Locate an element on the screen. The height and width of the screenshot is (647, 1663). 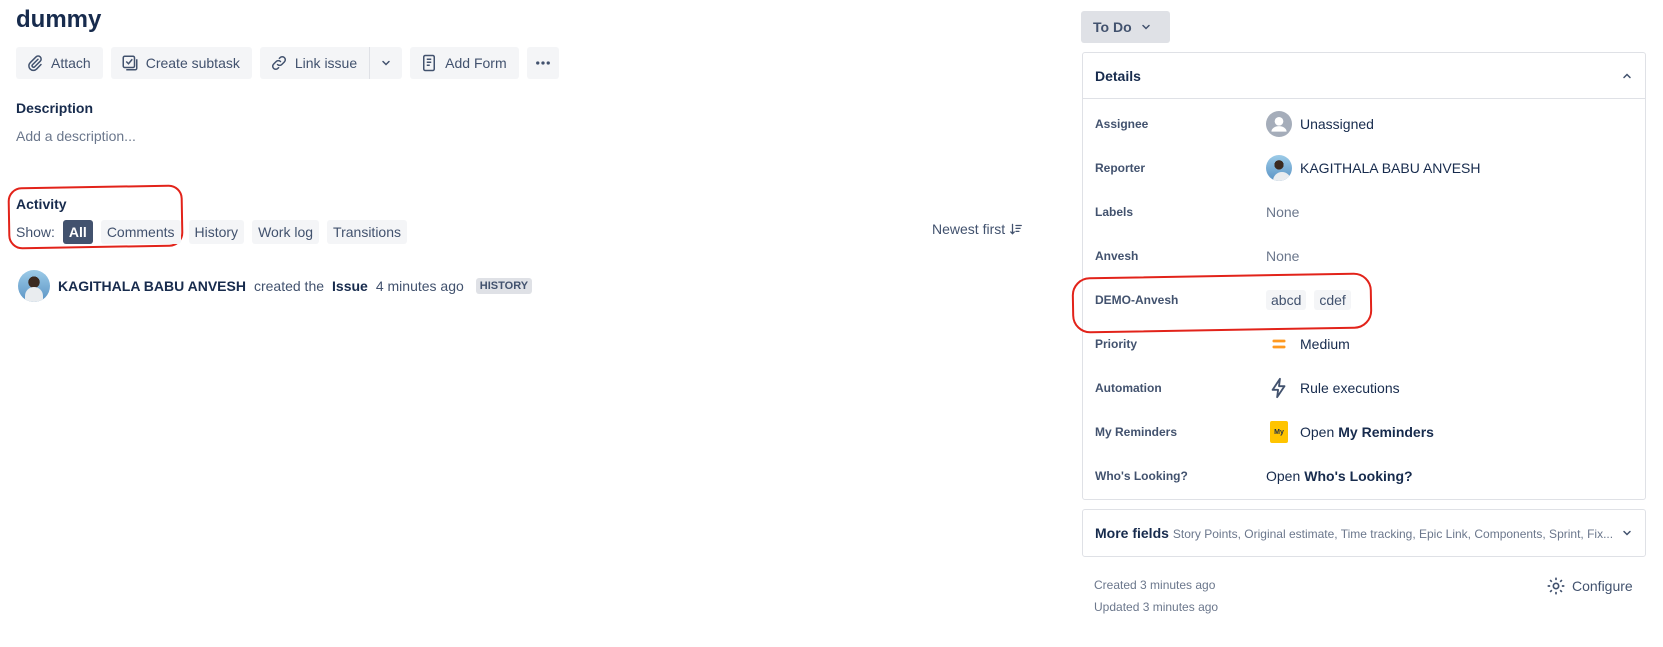
field-my-reminders: My Reminders My Open My Reminders is located at coordinates (1364, 432).